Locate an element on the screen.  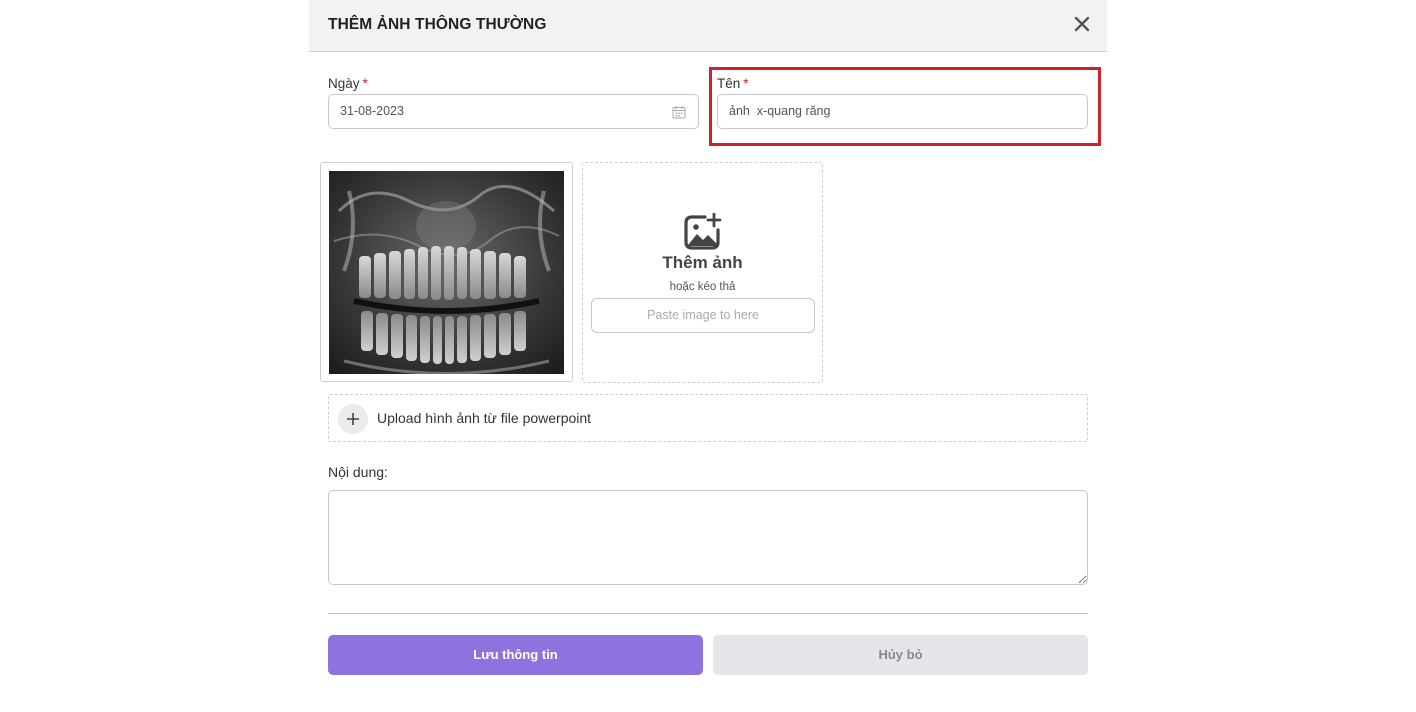
image-thumbnail is located at coordinates (446, 272).